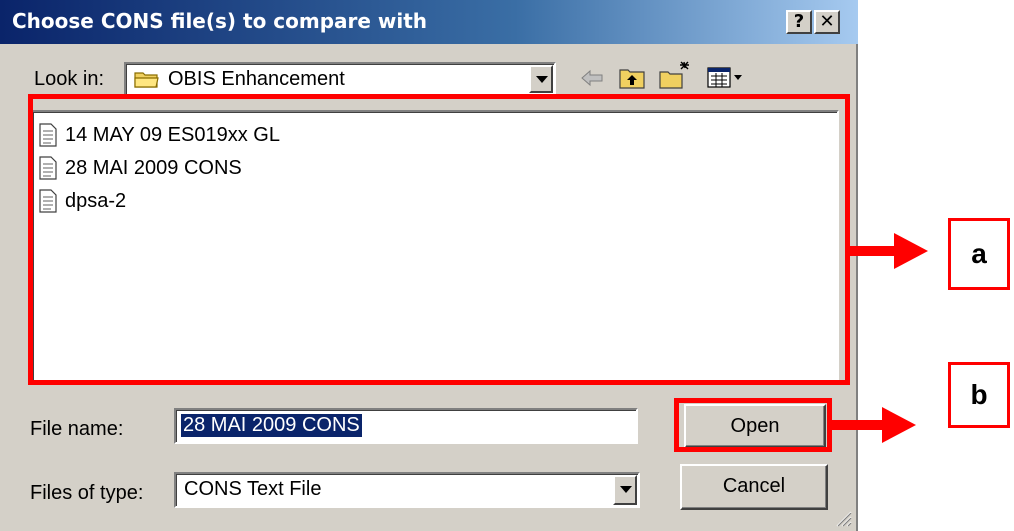  What do you see at coordinates (799, 22) in the screenshot?
I see `help-button: ?` at bounding box center [799, 22].